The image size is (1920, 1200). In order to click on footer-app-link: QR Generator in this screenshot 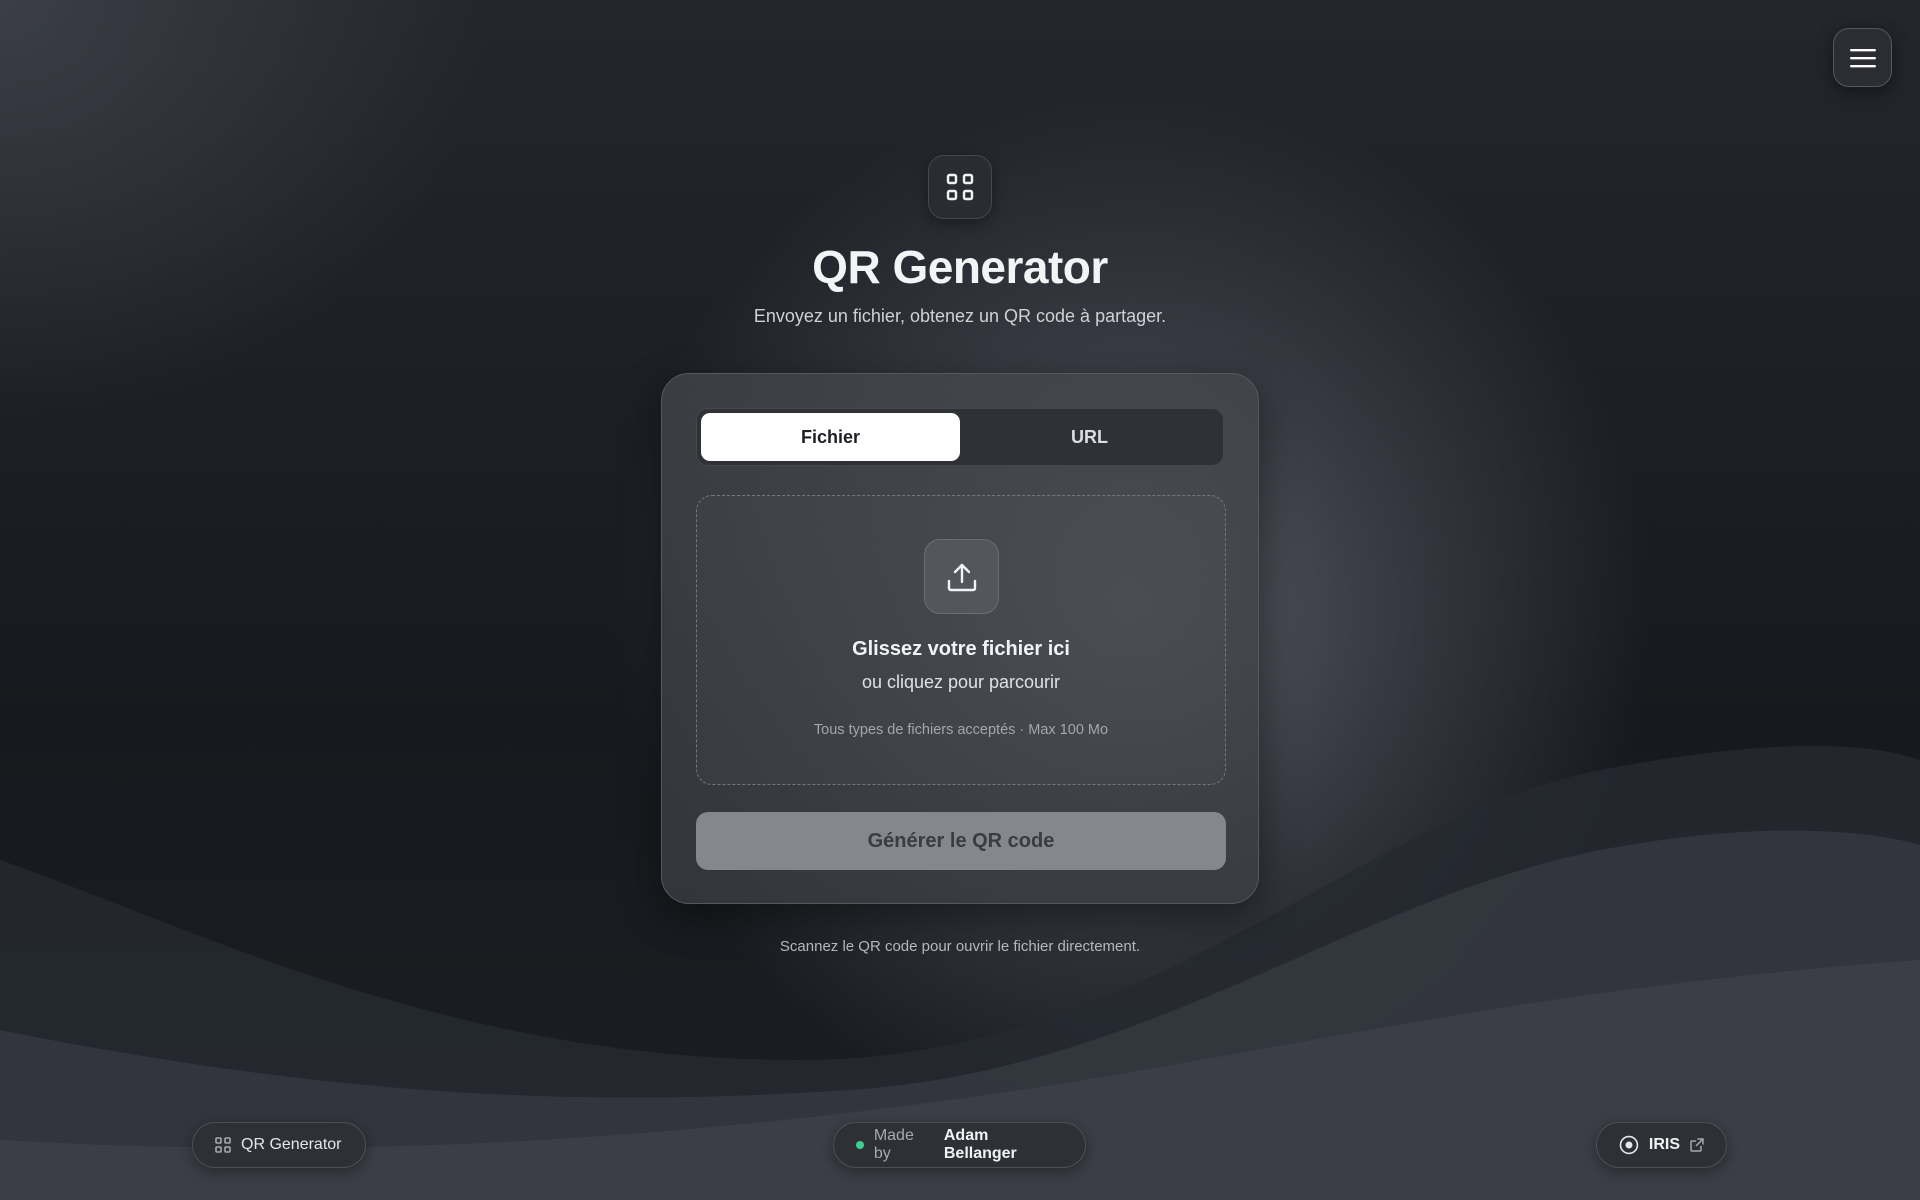, I will do `click(279, 1145)`.